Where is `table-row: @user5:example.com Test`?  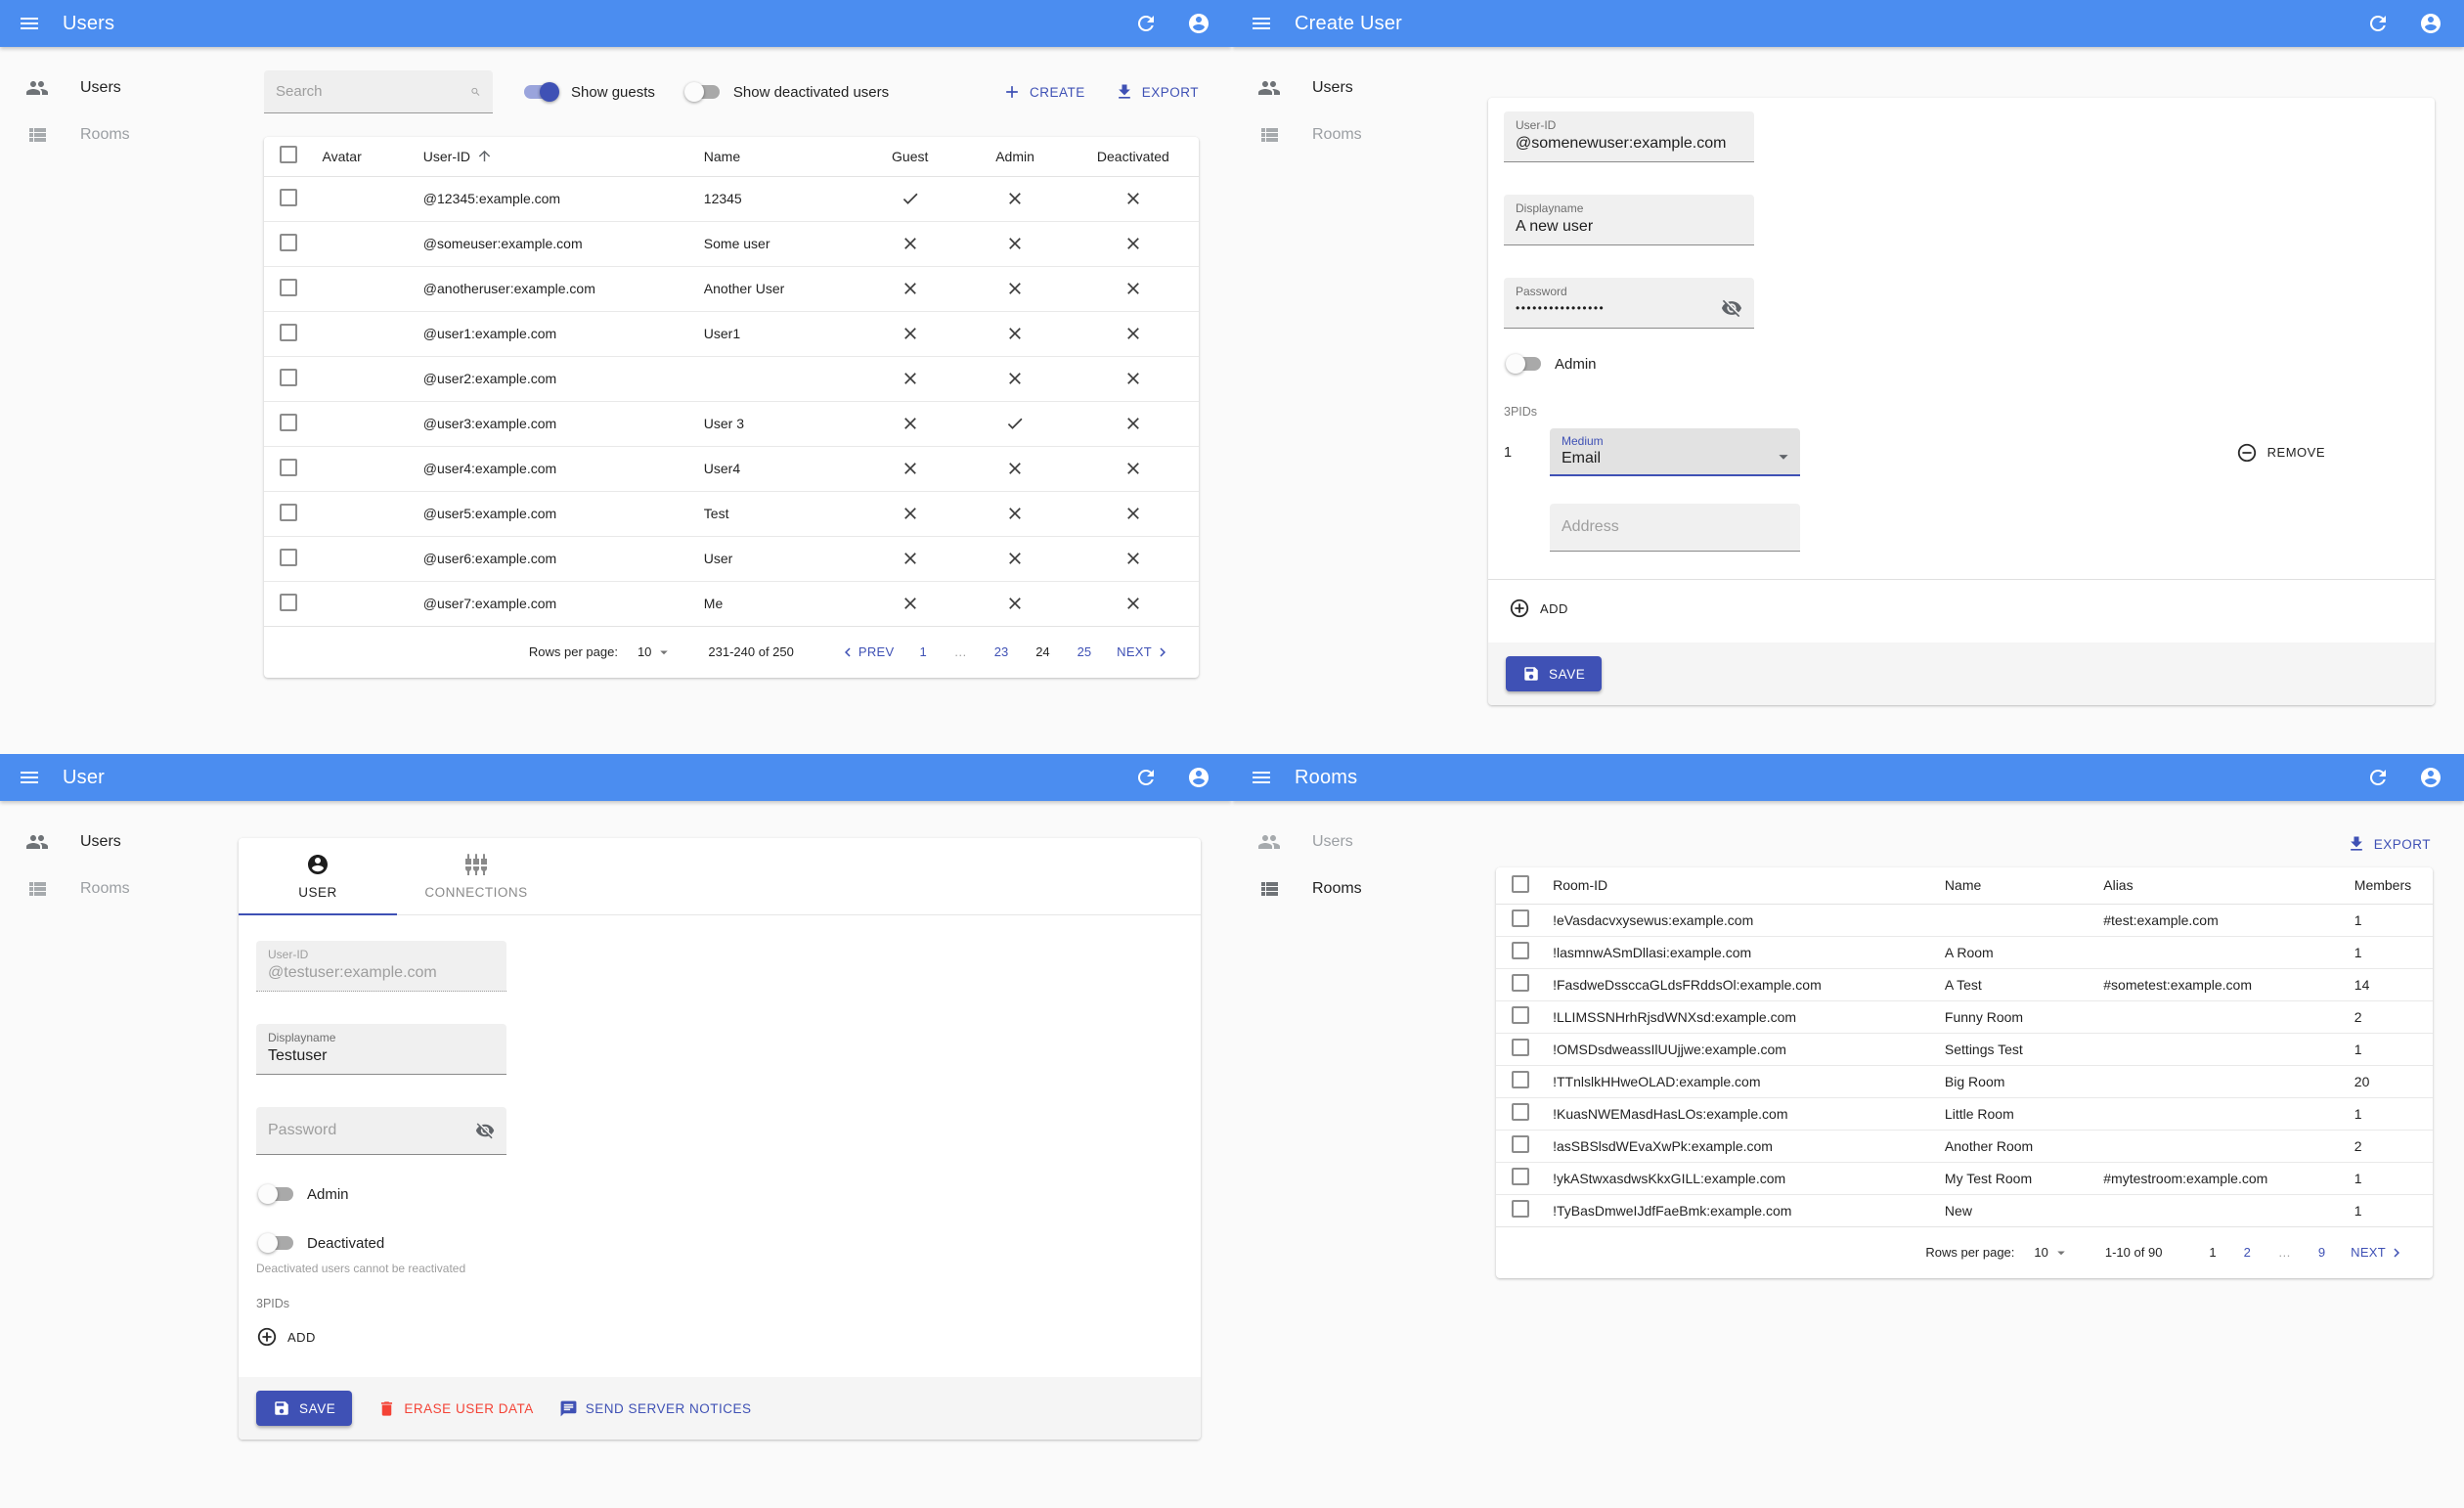 table-row: @user5:example.com Test is located at coordinates (731, 514).